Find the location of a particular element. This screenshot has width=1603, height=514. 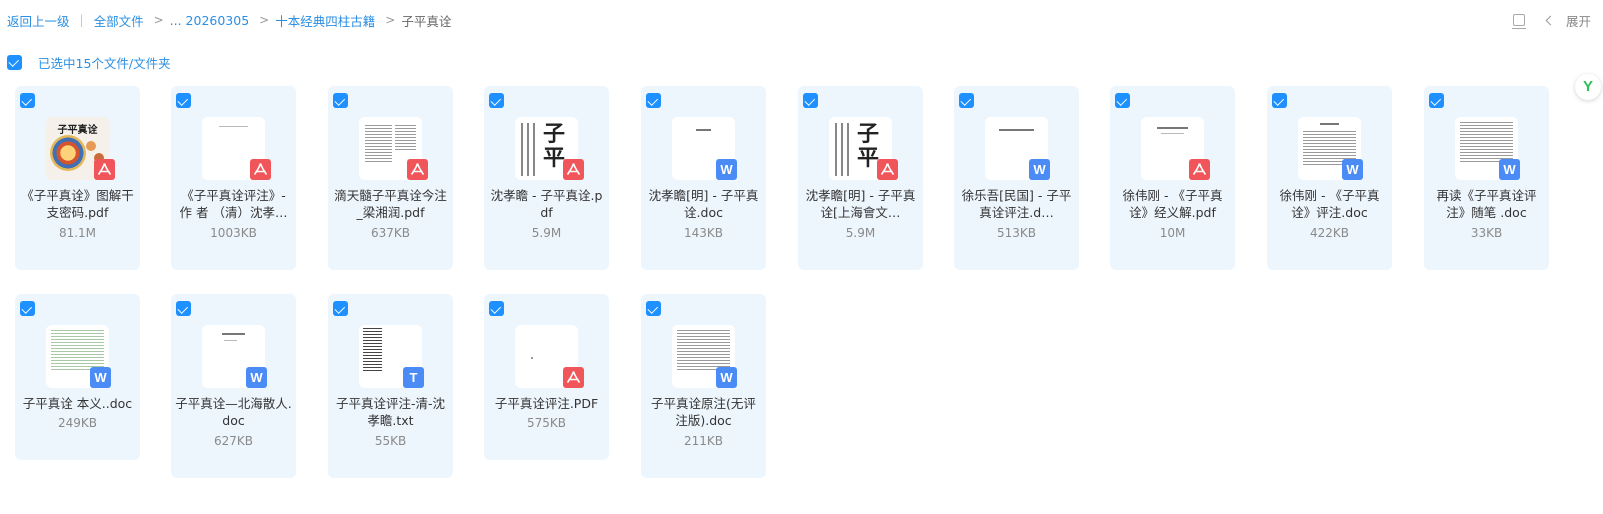

file-card: W 子平真诠原注(无评注版).doc 211KB is located at coordinates (703, 386).